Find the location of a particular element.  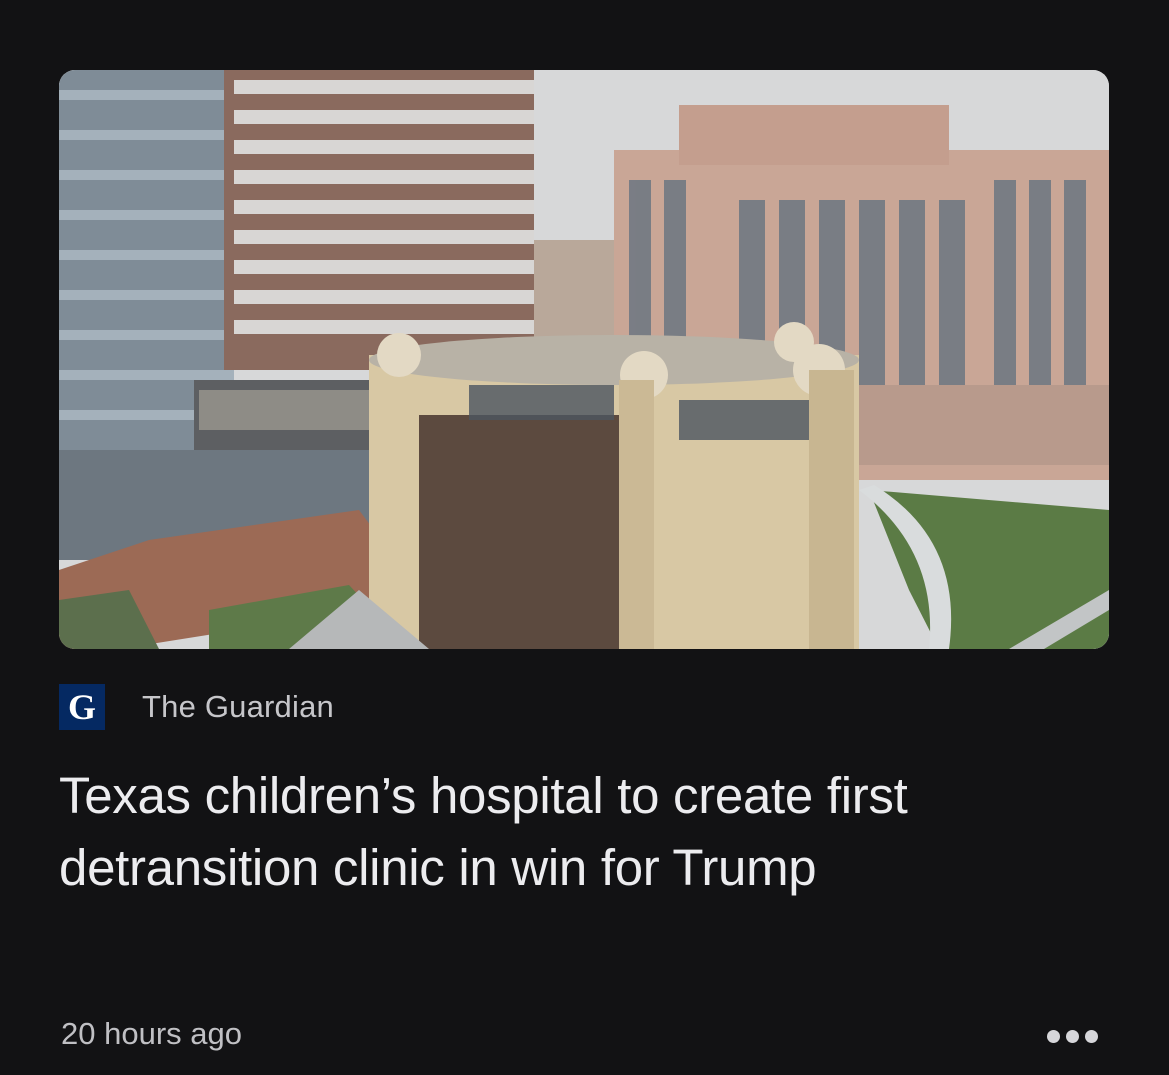

source-name: The Guardian is located at coordinates (238, 707).